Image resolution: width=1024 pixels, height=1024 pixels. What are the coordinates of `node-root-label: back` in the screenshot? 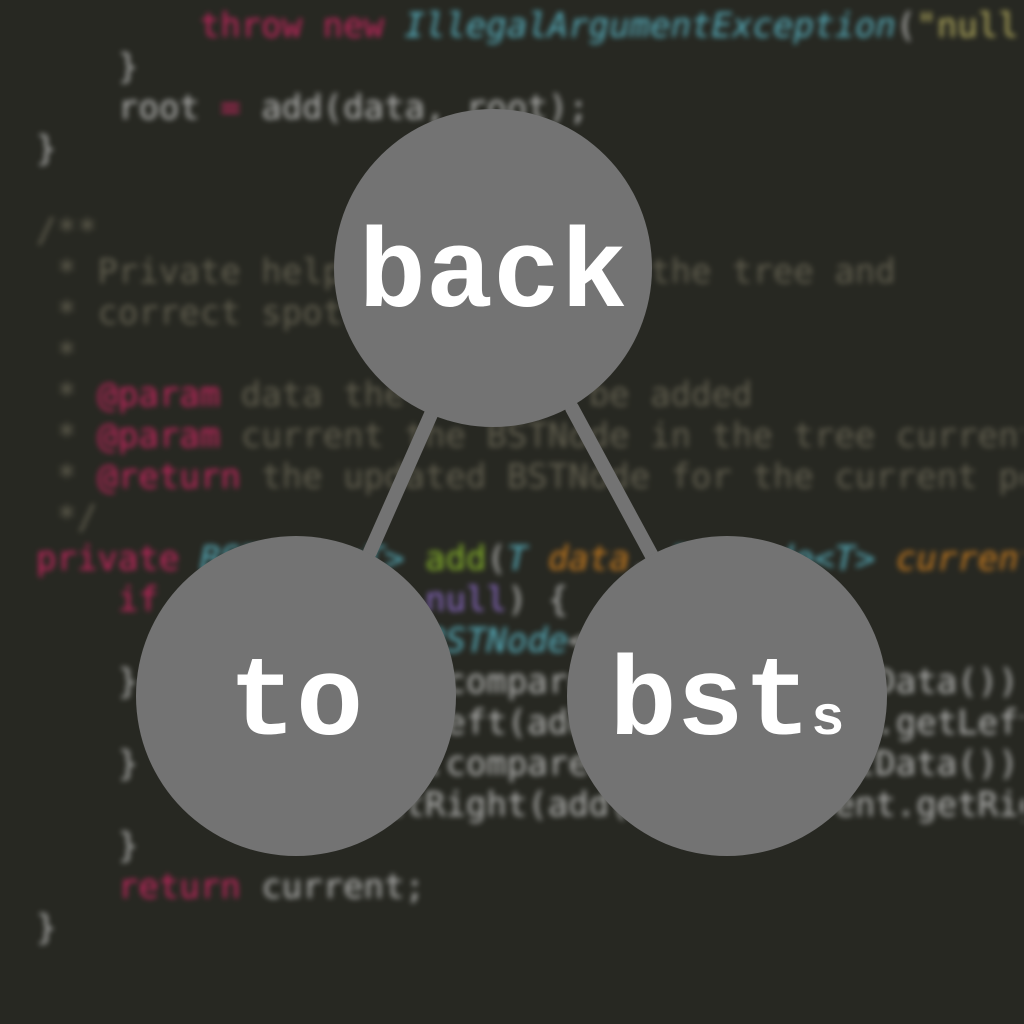 It's located at (493, 276).